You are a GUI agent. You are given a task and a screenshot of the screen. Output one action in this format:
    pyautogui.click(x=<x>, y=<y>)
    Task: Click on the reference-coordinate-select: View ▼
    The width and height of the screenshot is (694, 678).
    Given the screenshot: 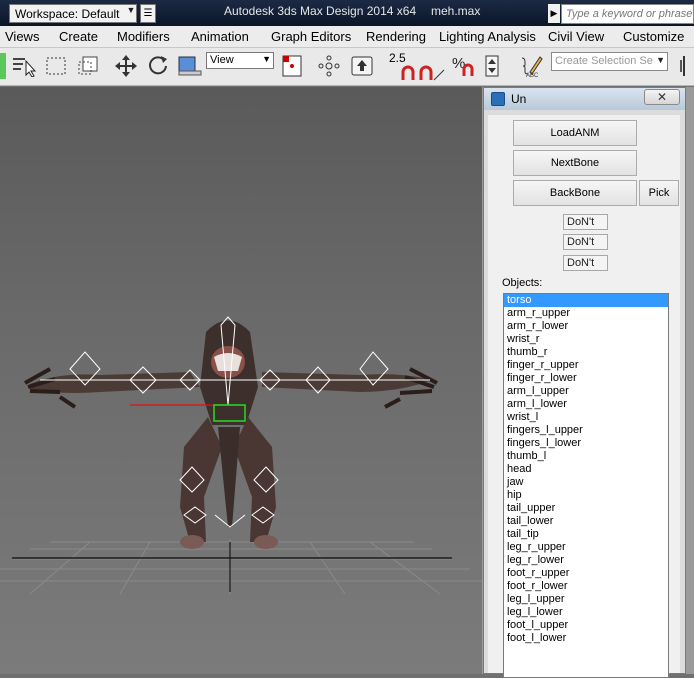 What is the action you would take?
    pyautogui.click(x=240, y=60)
    